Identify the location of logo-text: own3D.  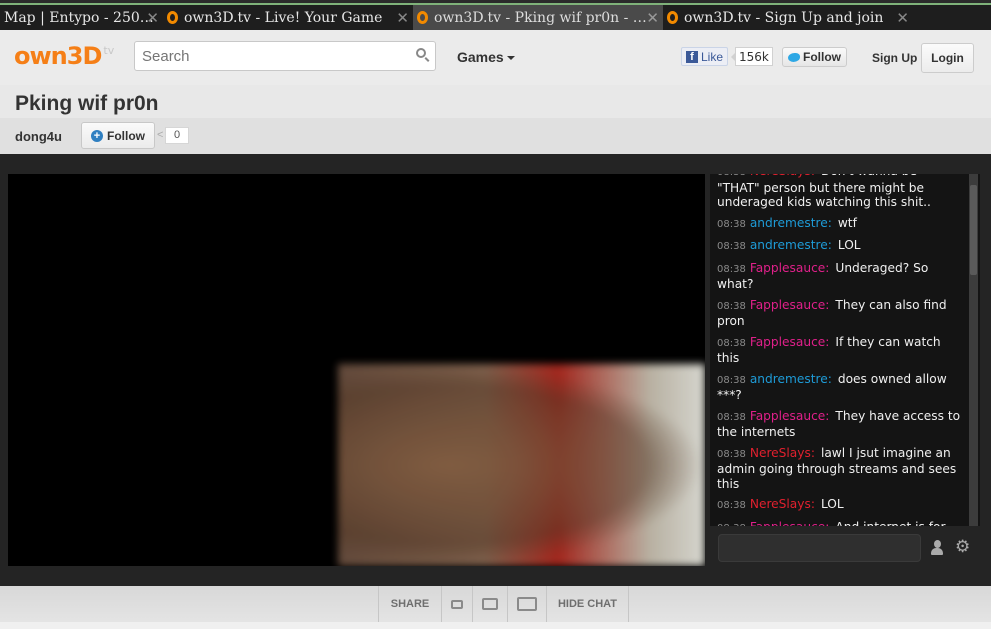
(58, 56).